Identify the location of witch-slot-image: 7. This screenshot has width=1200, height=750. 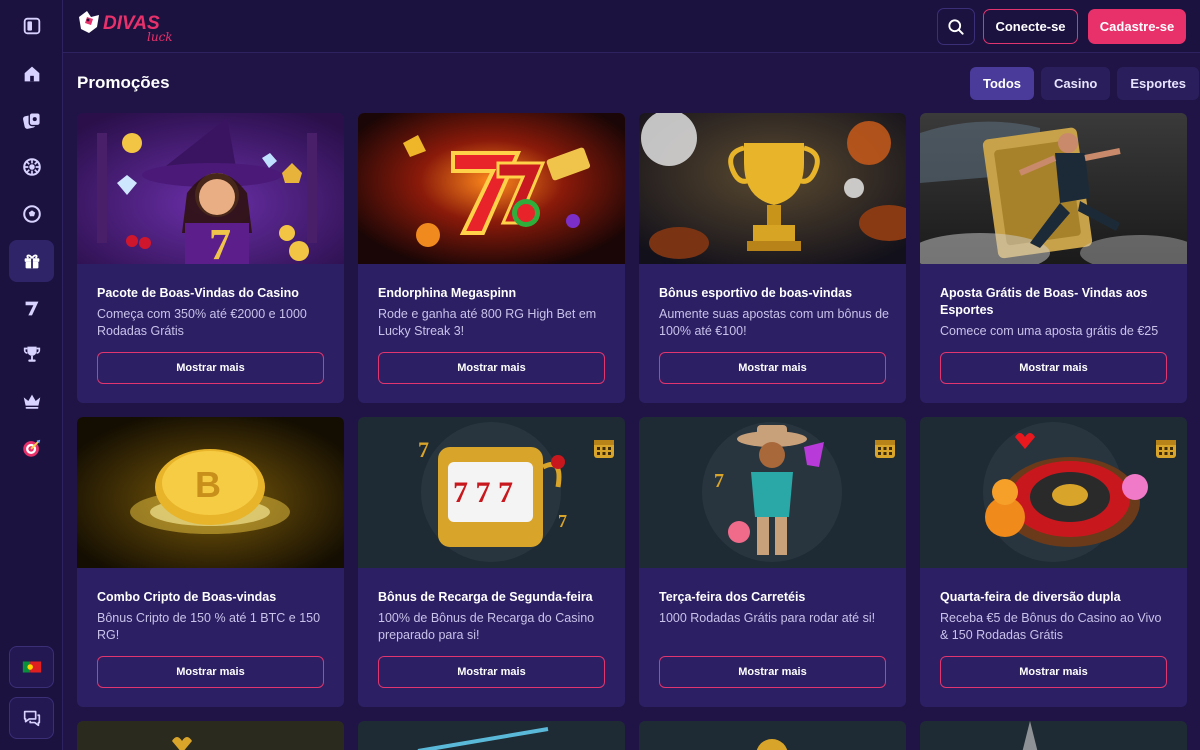
(210, 188).